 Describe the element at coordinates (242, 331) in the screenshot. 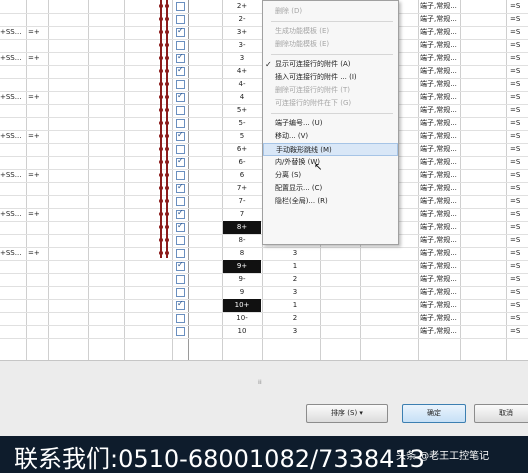

I see `terminal-pin: 10` at that location.